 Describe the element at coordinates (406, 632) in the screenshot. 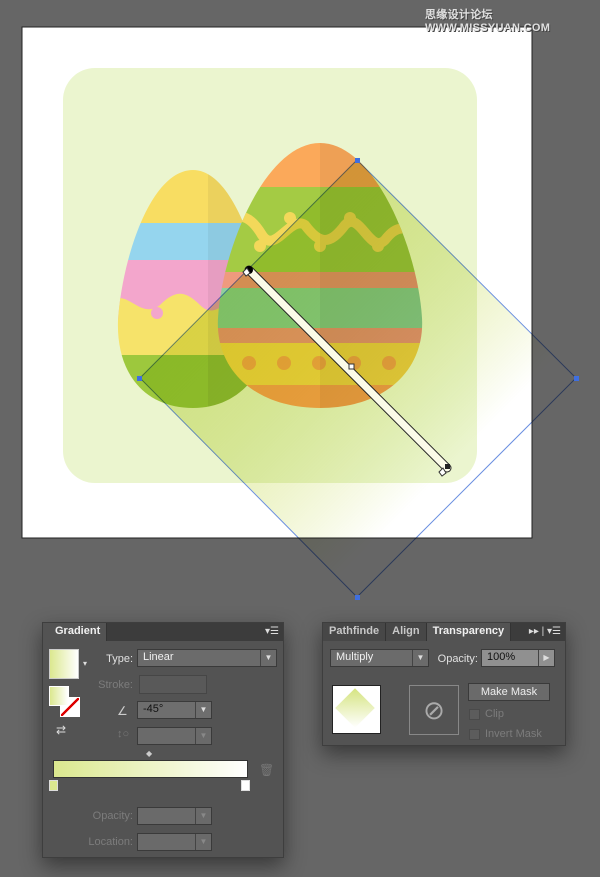

I see `tab-align: Align` at that location.